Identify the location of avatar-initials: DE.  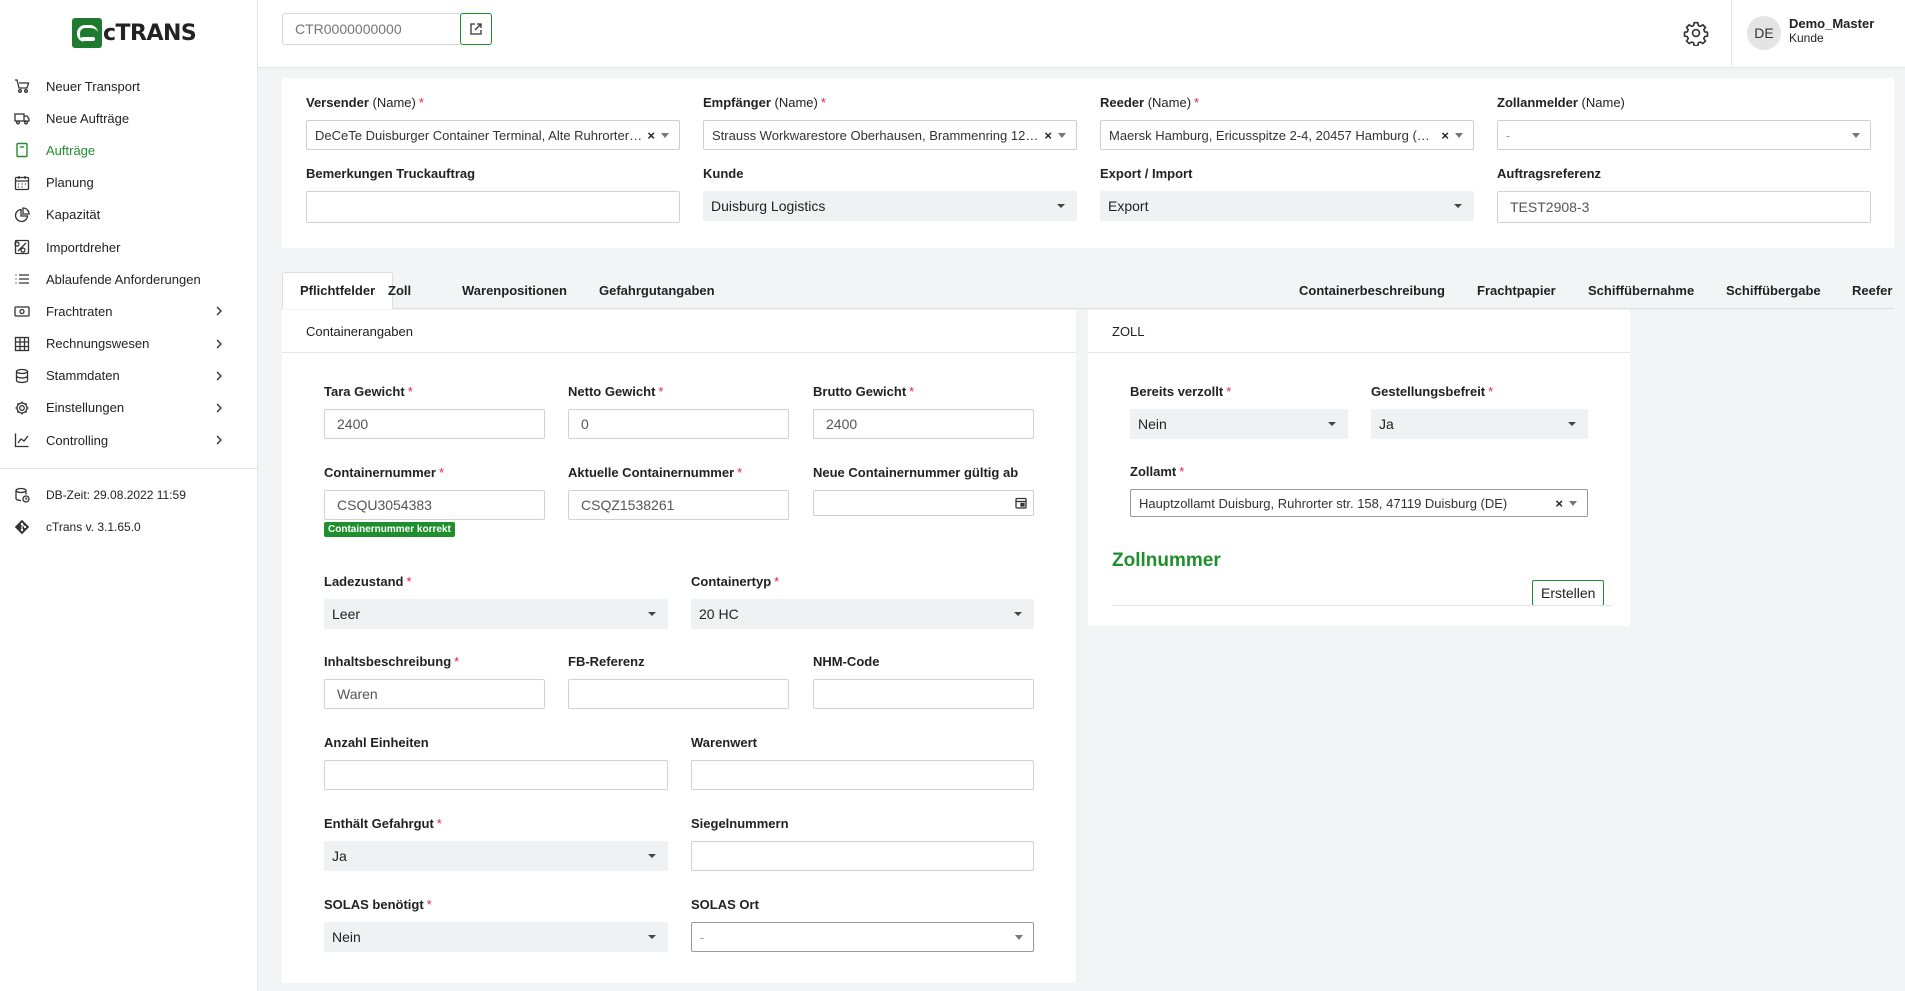
(1764, 33).